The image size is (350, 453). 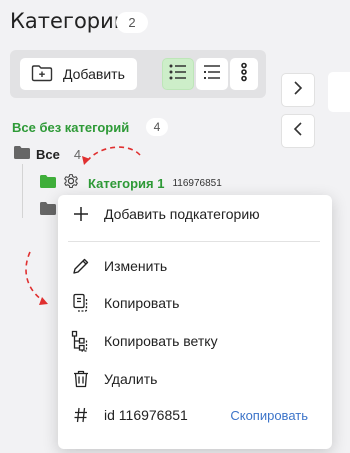 What do you see at coordinates (195, 303) in the screenshot?
I see `menu-item-copy: Копировать` at bounding box center [195, 303].